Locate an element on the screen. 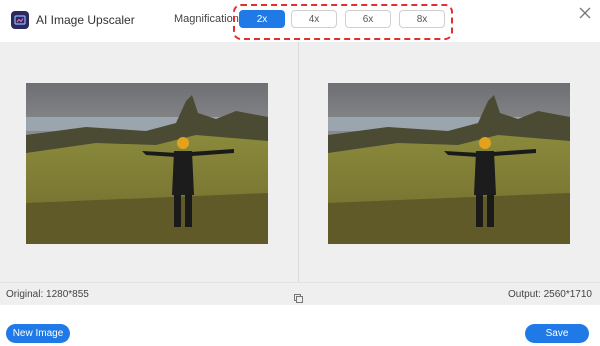  app-title: AI Image Upscaler is located at coordinates (85, 20).